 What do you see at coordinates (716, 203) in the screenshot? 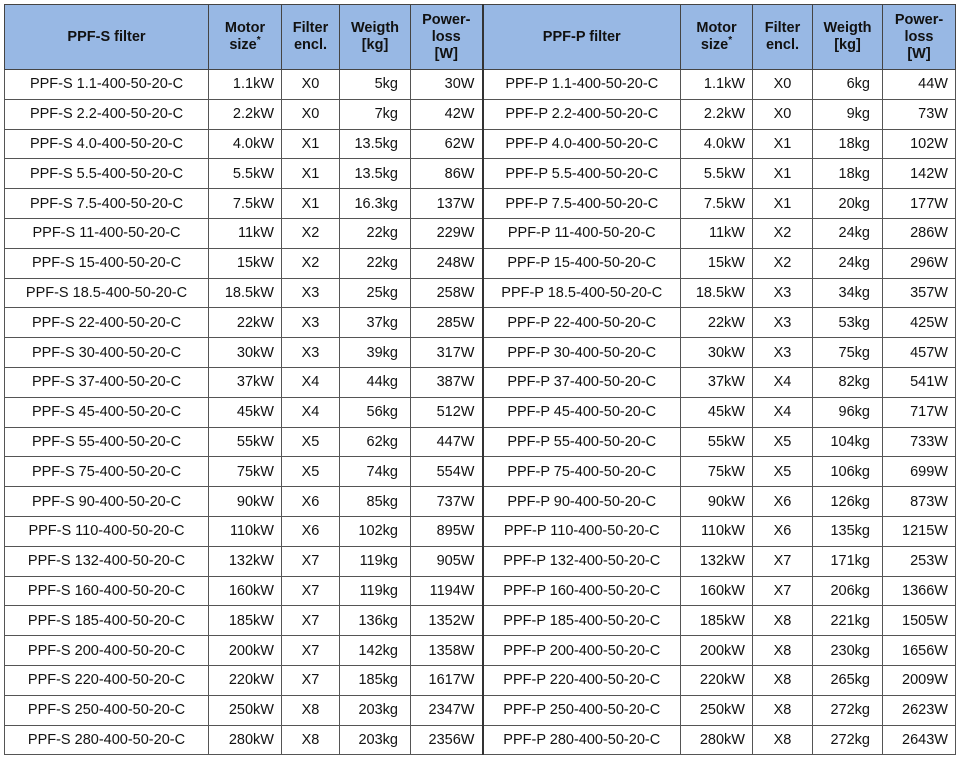
I see `p-motor-size-cell: 7.5kW` at bounding box center [716, 203].